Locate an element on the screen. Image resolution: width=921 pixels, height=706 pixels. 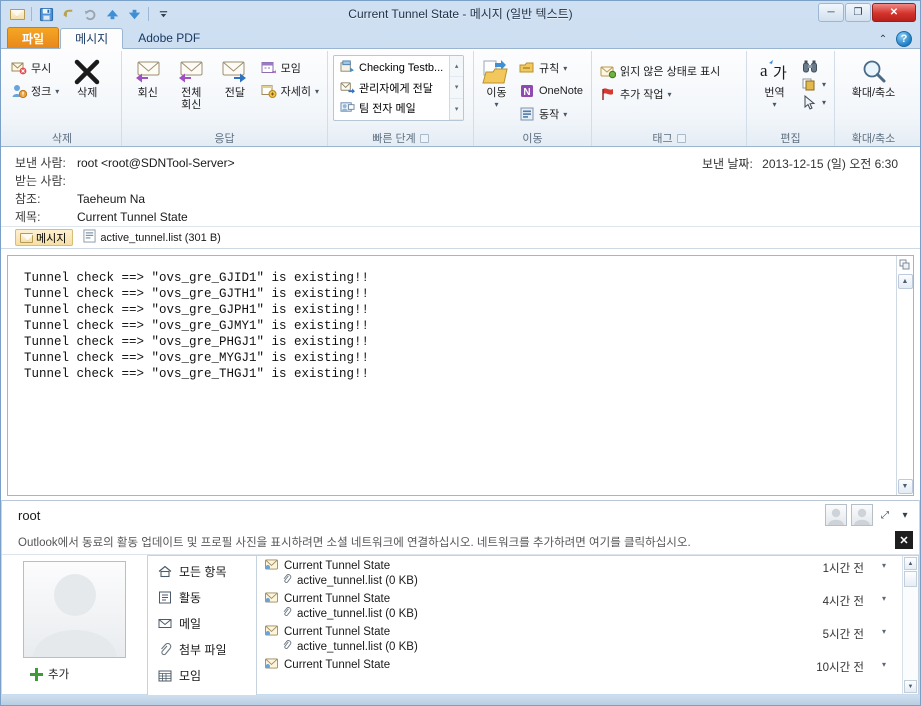
scroll-down-button: ▼ is located at coordinates (905, 486).